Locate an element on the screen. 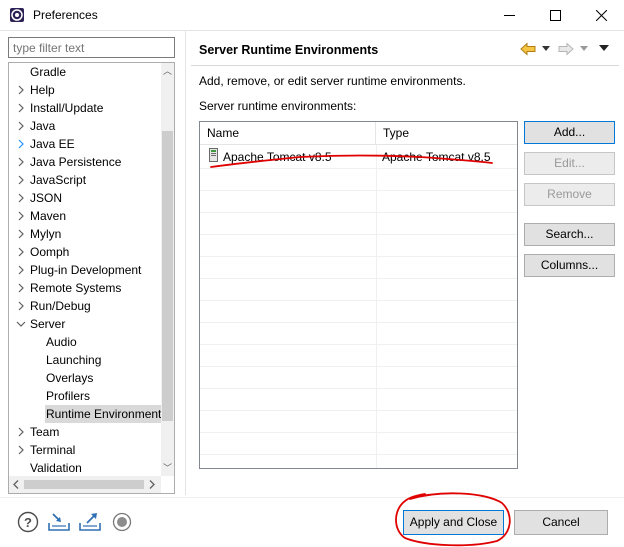  close-icon is located at coordinates (601, 15).